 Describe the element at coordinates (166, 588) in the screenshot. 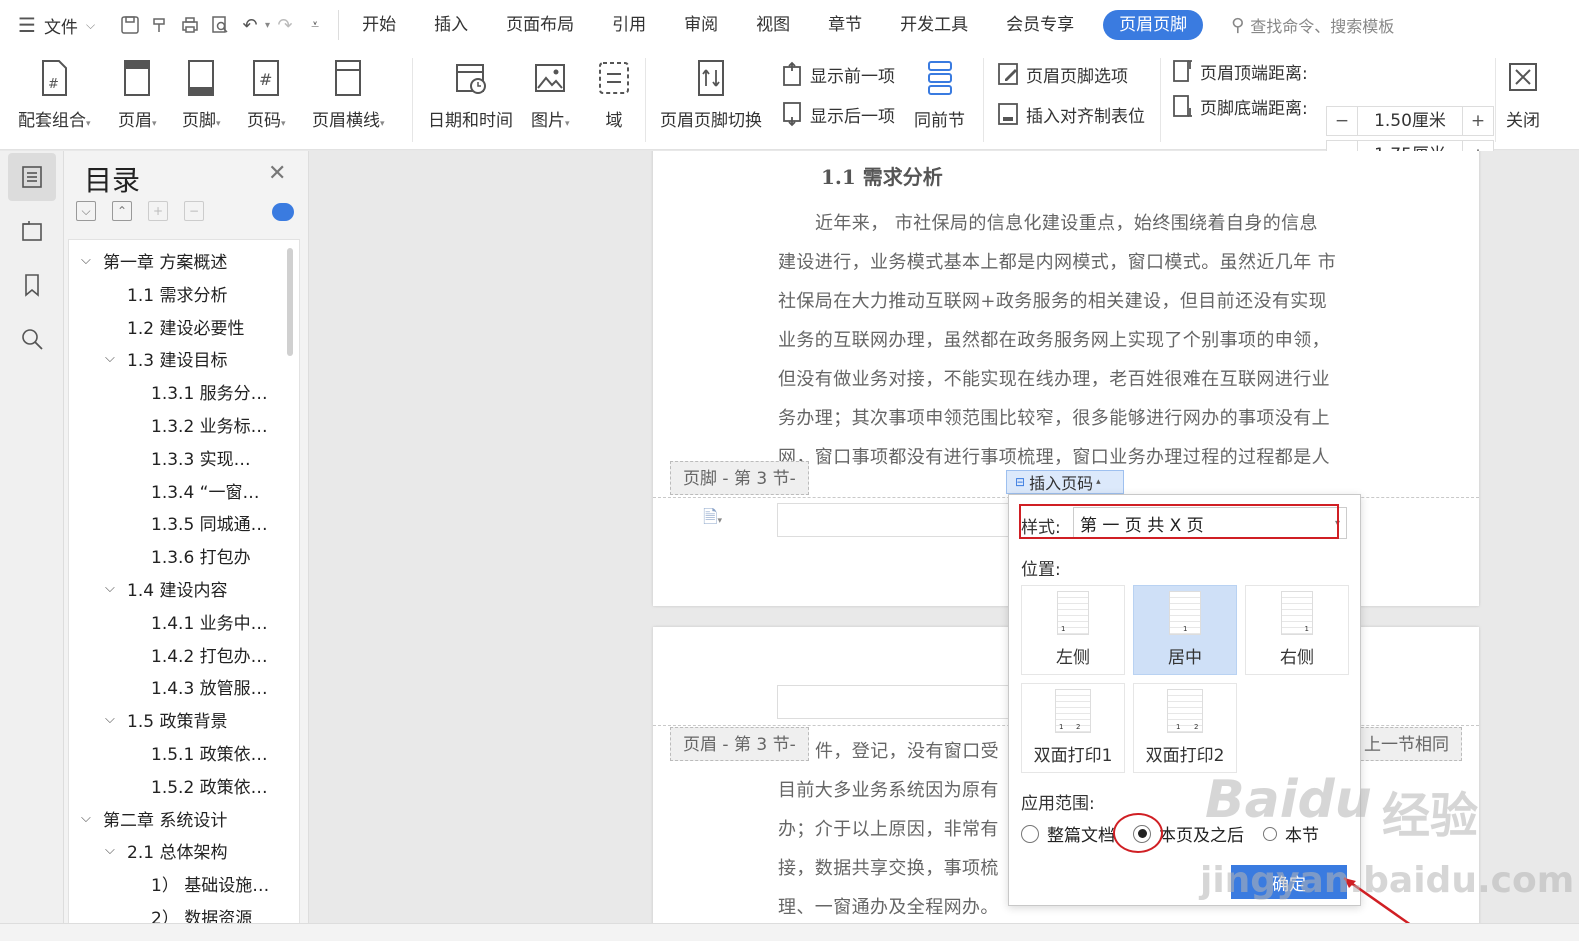

I see `toc-item: ⌵ 1.4 建设内容` at that location.